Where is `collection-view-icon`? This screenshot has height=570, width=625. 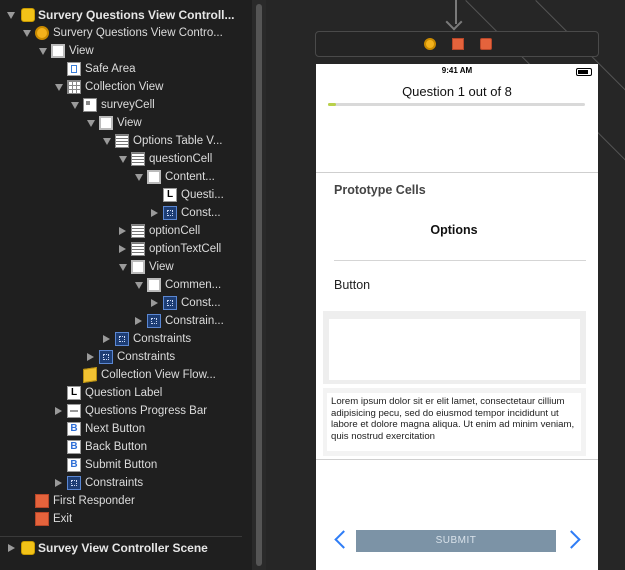
collection-view-icon is located at coordinates (74, 87).